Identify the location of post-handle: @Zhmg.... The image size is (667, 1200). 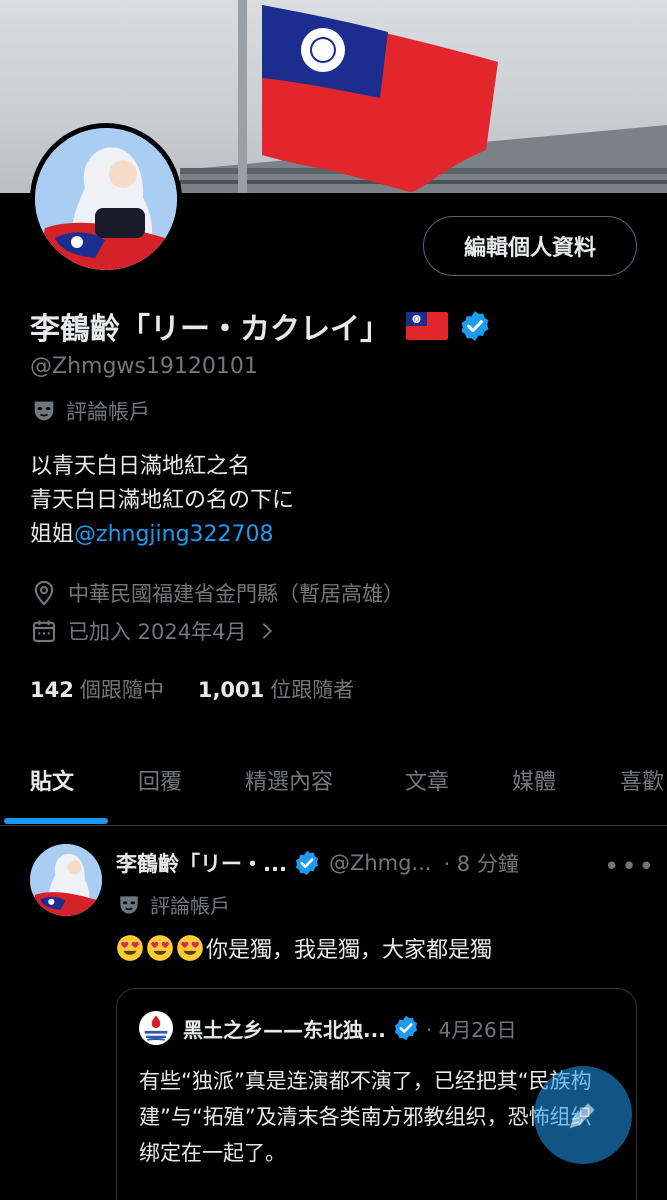
(380, 863).